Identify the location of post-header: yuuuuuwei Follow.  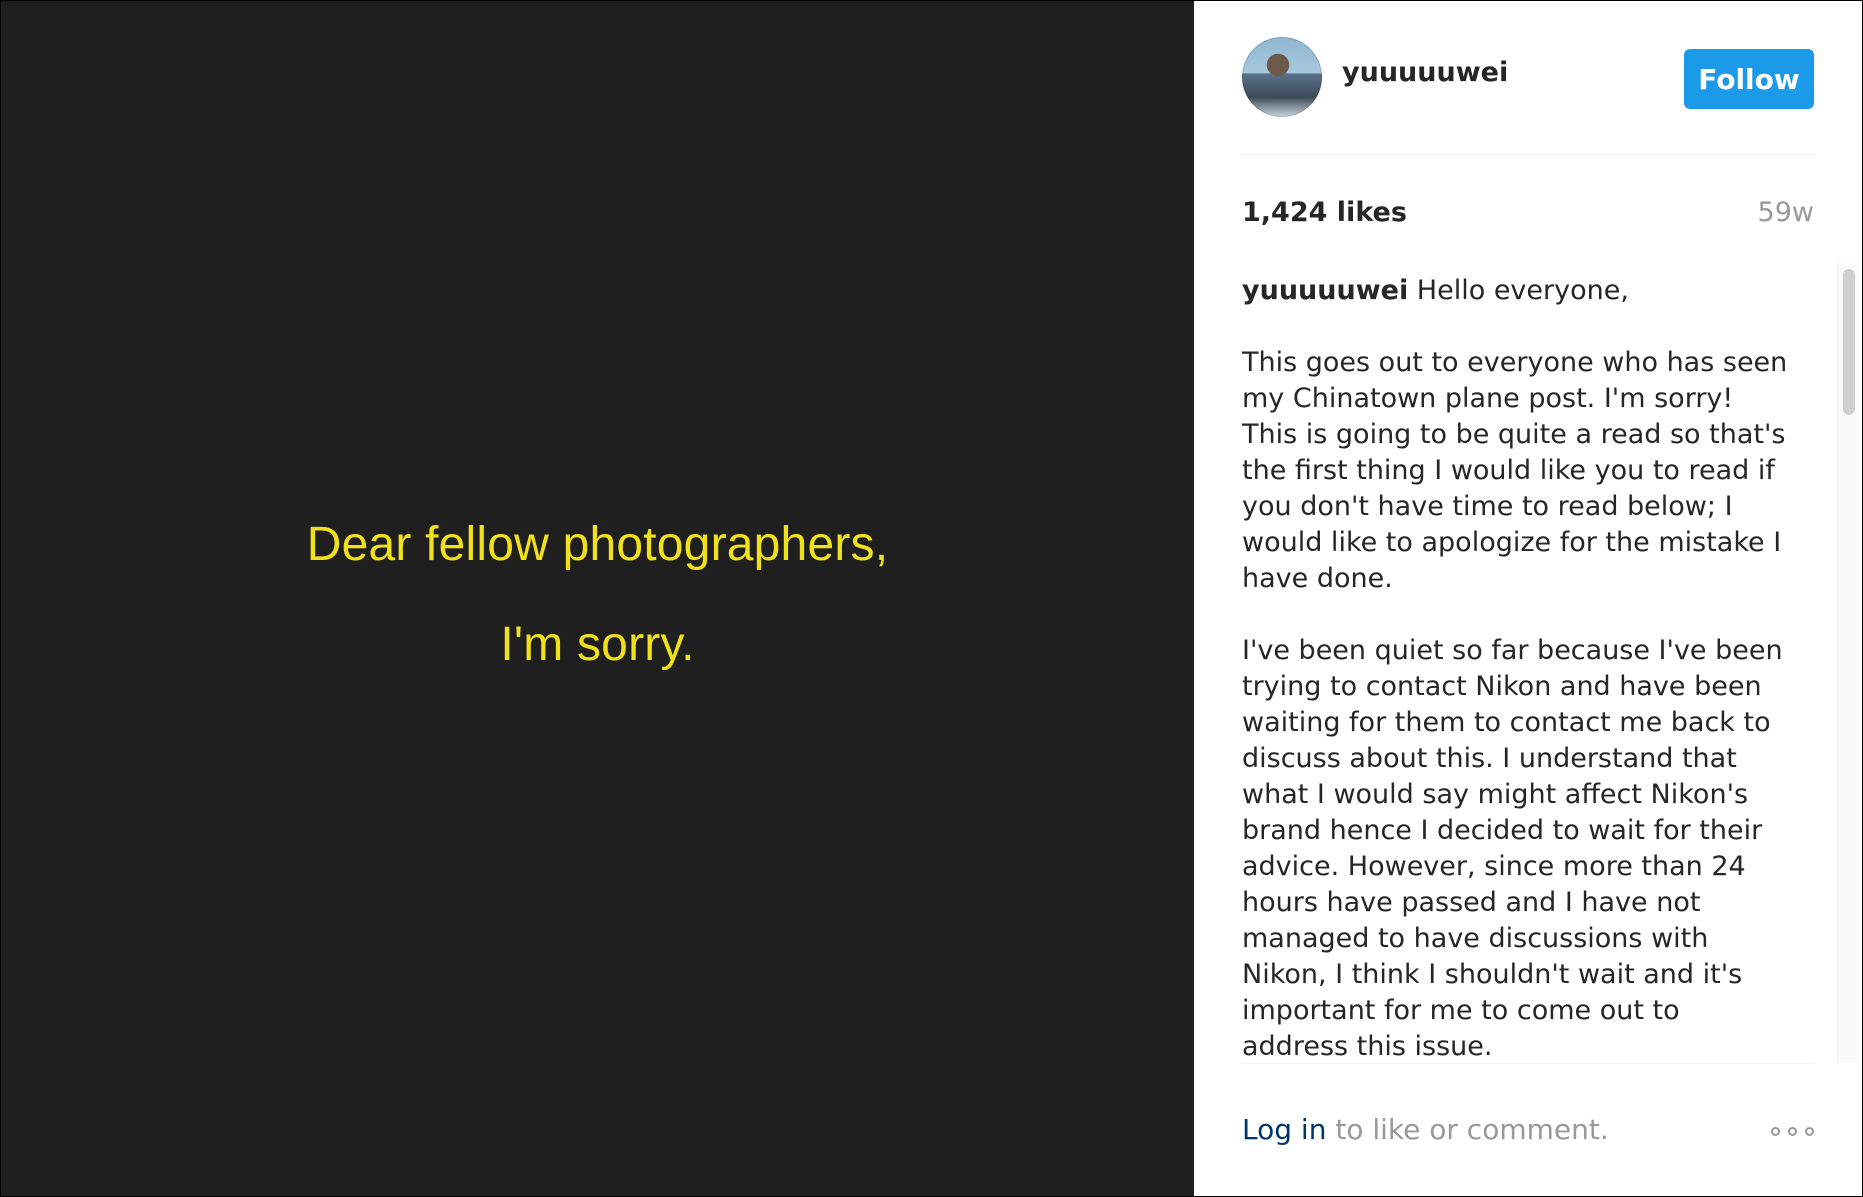
(1528, 77).